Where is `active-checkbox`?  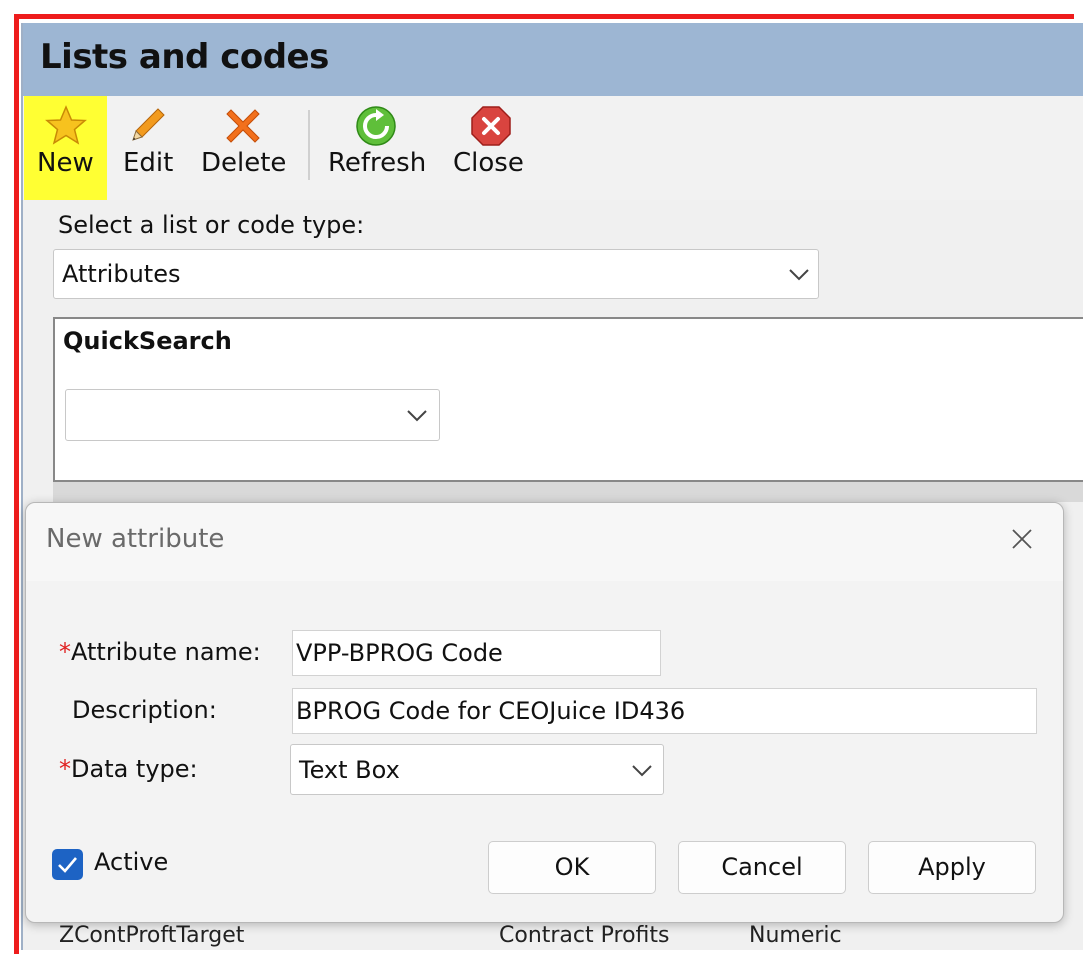 active-checkbox is located at coordinates (67, 864).